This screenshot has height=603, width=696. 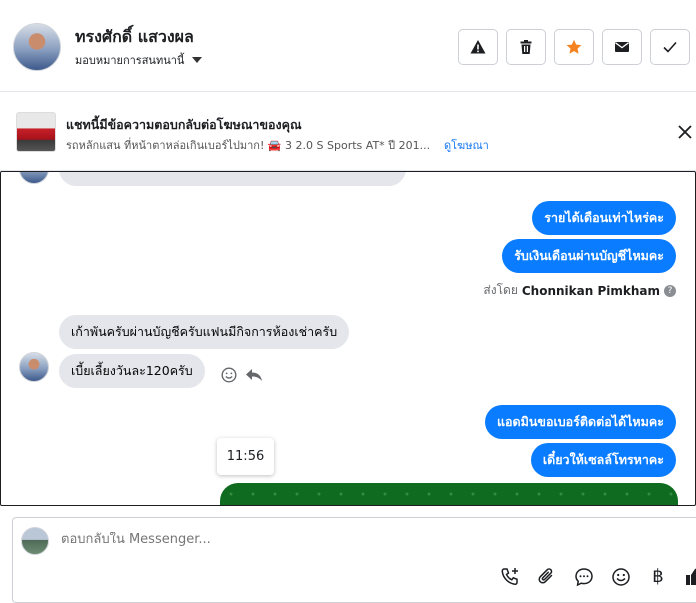 I want to click on check-icon, so click(x=670, y=47).